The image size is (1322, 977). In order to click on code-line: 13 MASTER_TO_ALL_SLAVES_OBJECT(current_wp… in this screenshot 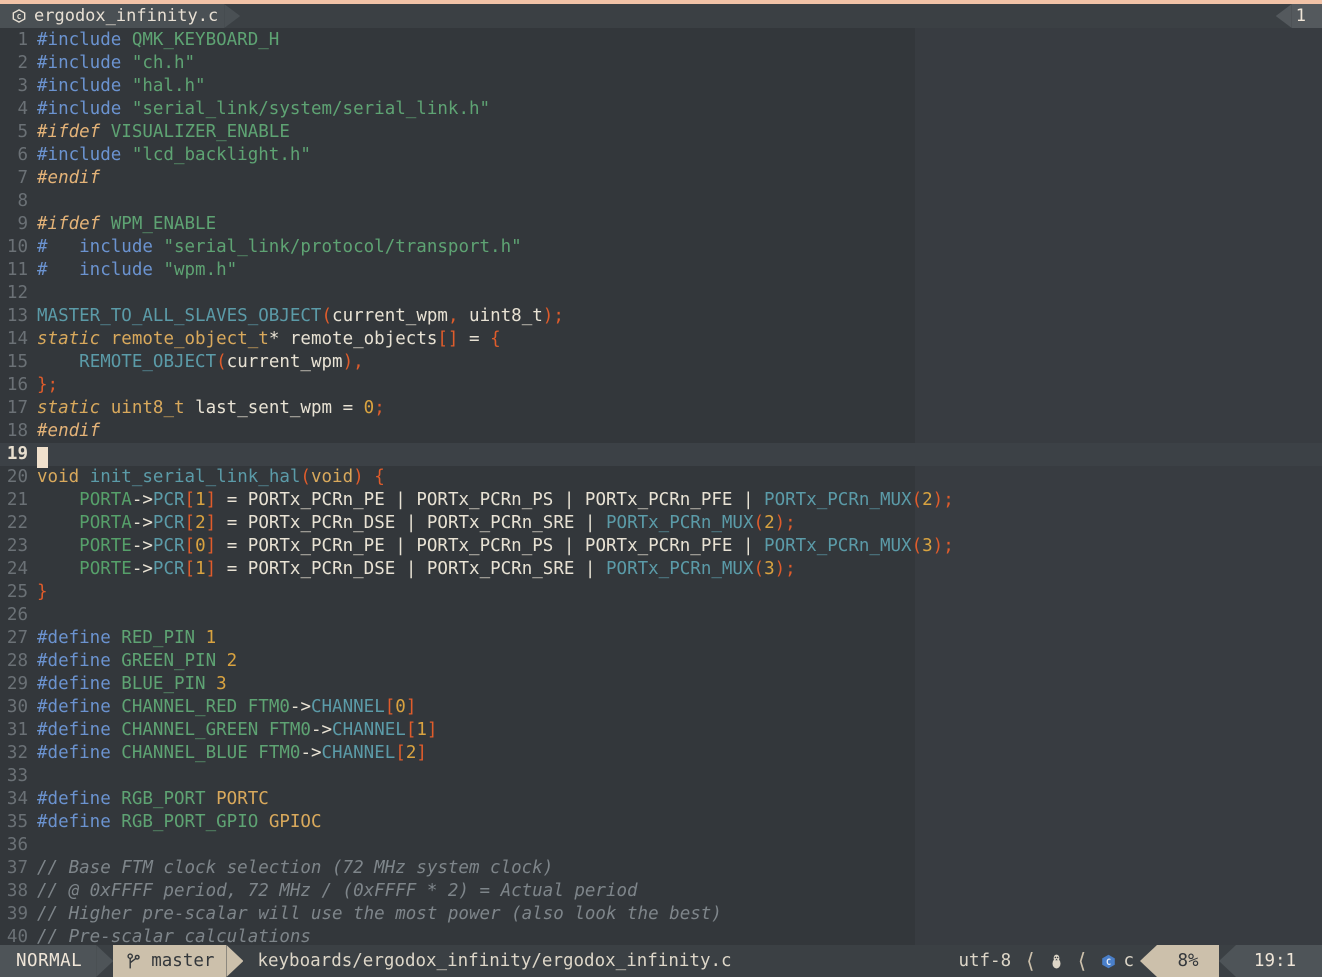, I will do `click(661, 316)`.